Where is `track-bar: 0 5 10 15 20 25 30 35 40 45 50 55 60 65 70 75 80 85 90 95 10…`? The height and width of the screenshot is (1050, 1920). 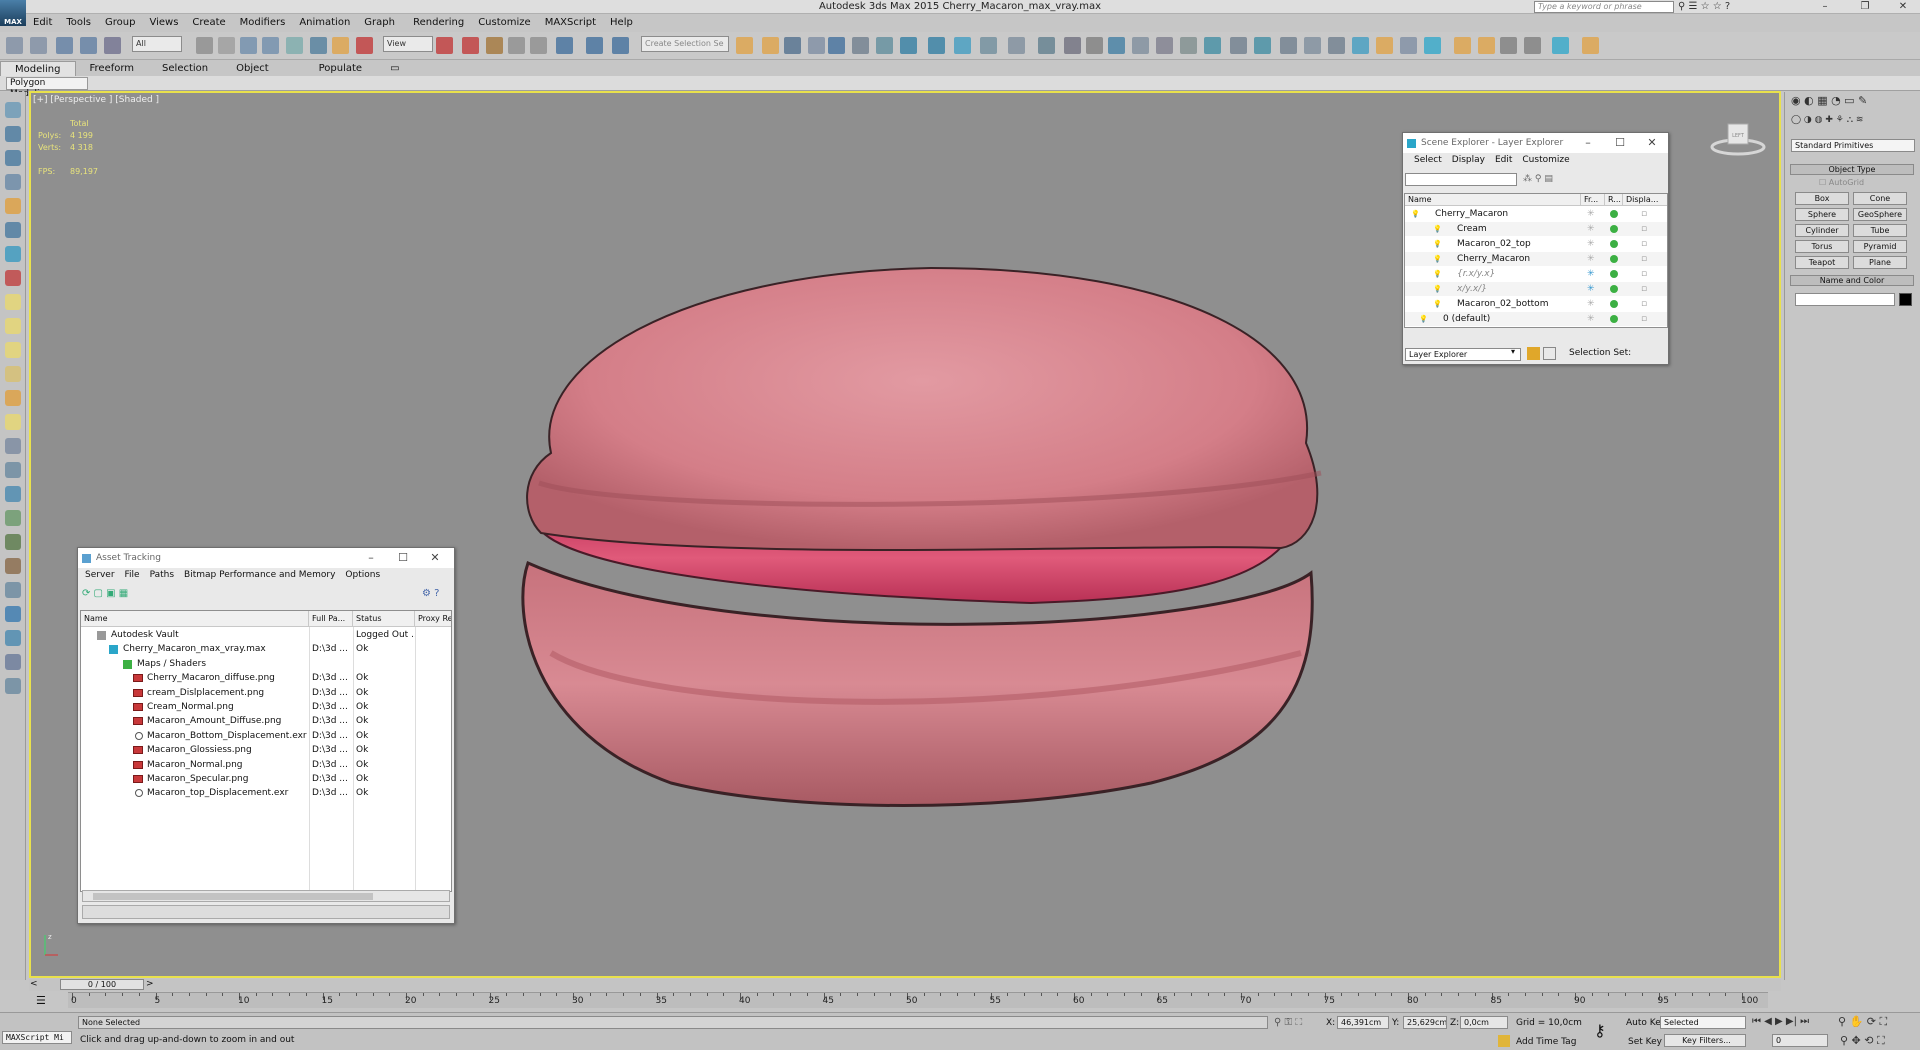 track-bar: 0 5 10 15 20 25 30 35 40 45 50 55 60 65 70 75 80 85 90 95 10… is located at coordinates (918, 1000).